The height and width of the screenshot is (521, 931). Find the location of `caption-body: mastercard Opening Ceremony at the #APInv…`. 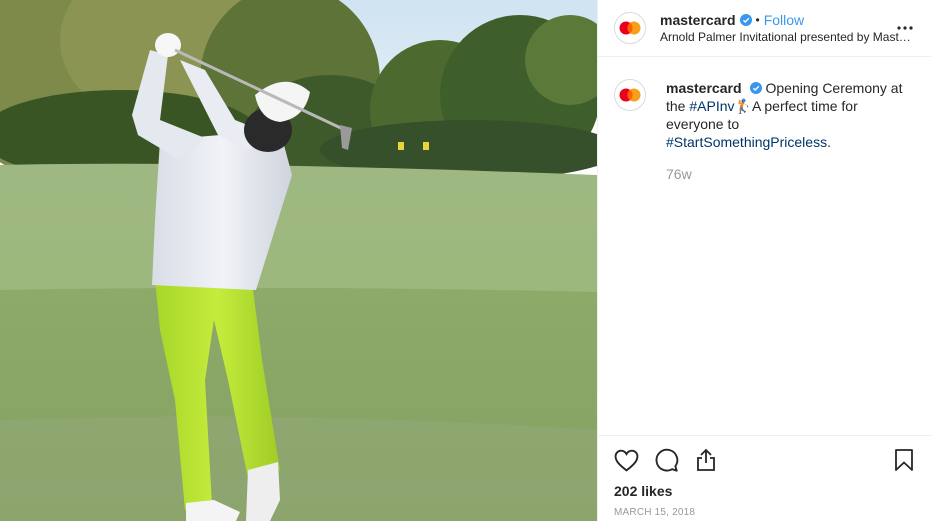

caption-body: mastercard Opening Ceremony at the #APInv… is located at coordinates (786, 131).